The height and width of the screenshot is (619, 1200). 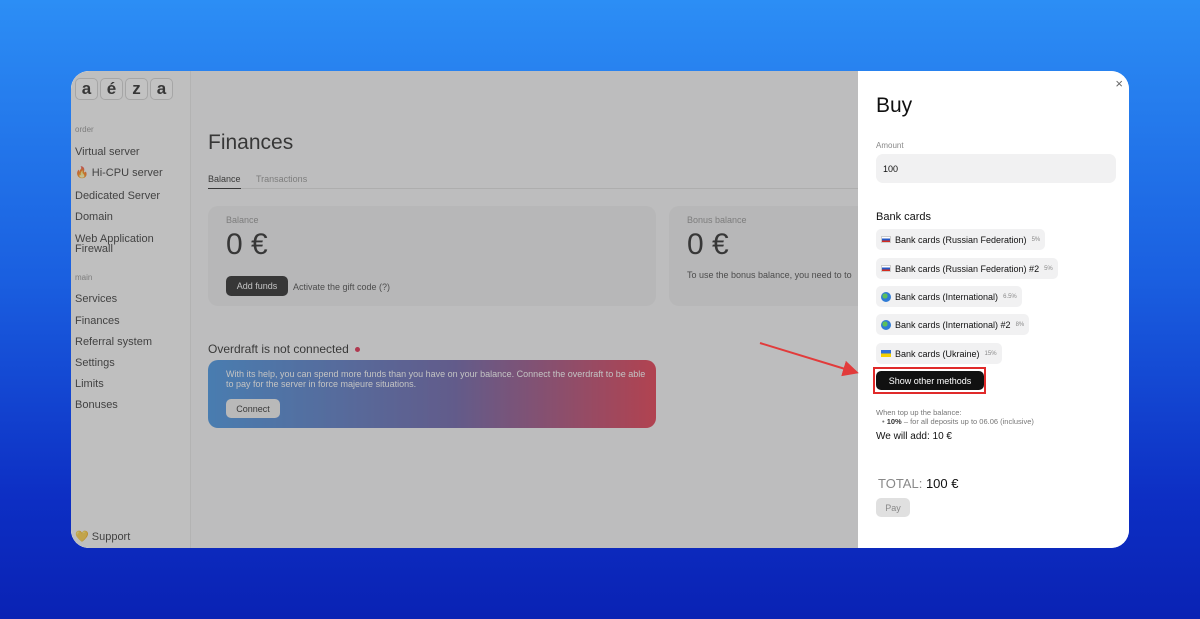 What do you see at coordinates (894, 421) in the screenshot?
I see `bonus-note-pct: 10%` at bounding box center [894, 421].